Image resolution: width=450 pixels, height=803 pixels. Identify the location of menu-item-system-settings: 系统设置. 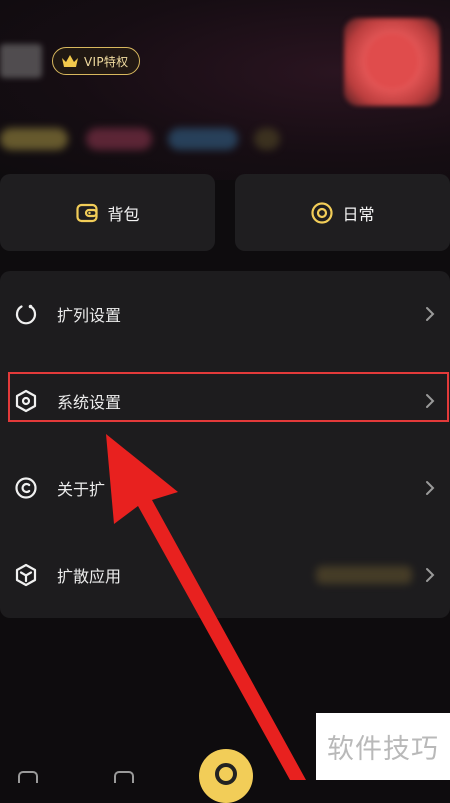
(225, 401).